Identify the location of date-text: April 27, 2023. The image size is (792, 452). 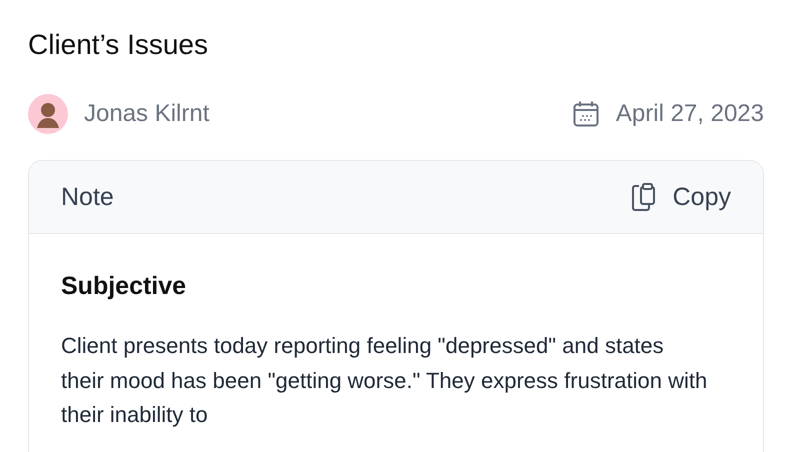
(690, 114).